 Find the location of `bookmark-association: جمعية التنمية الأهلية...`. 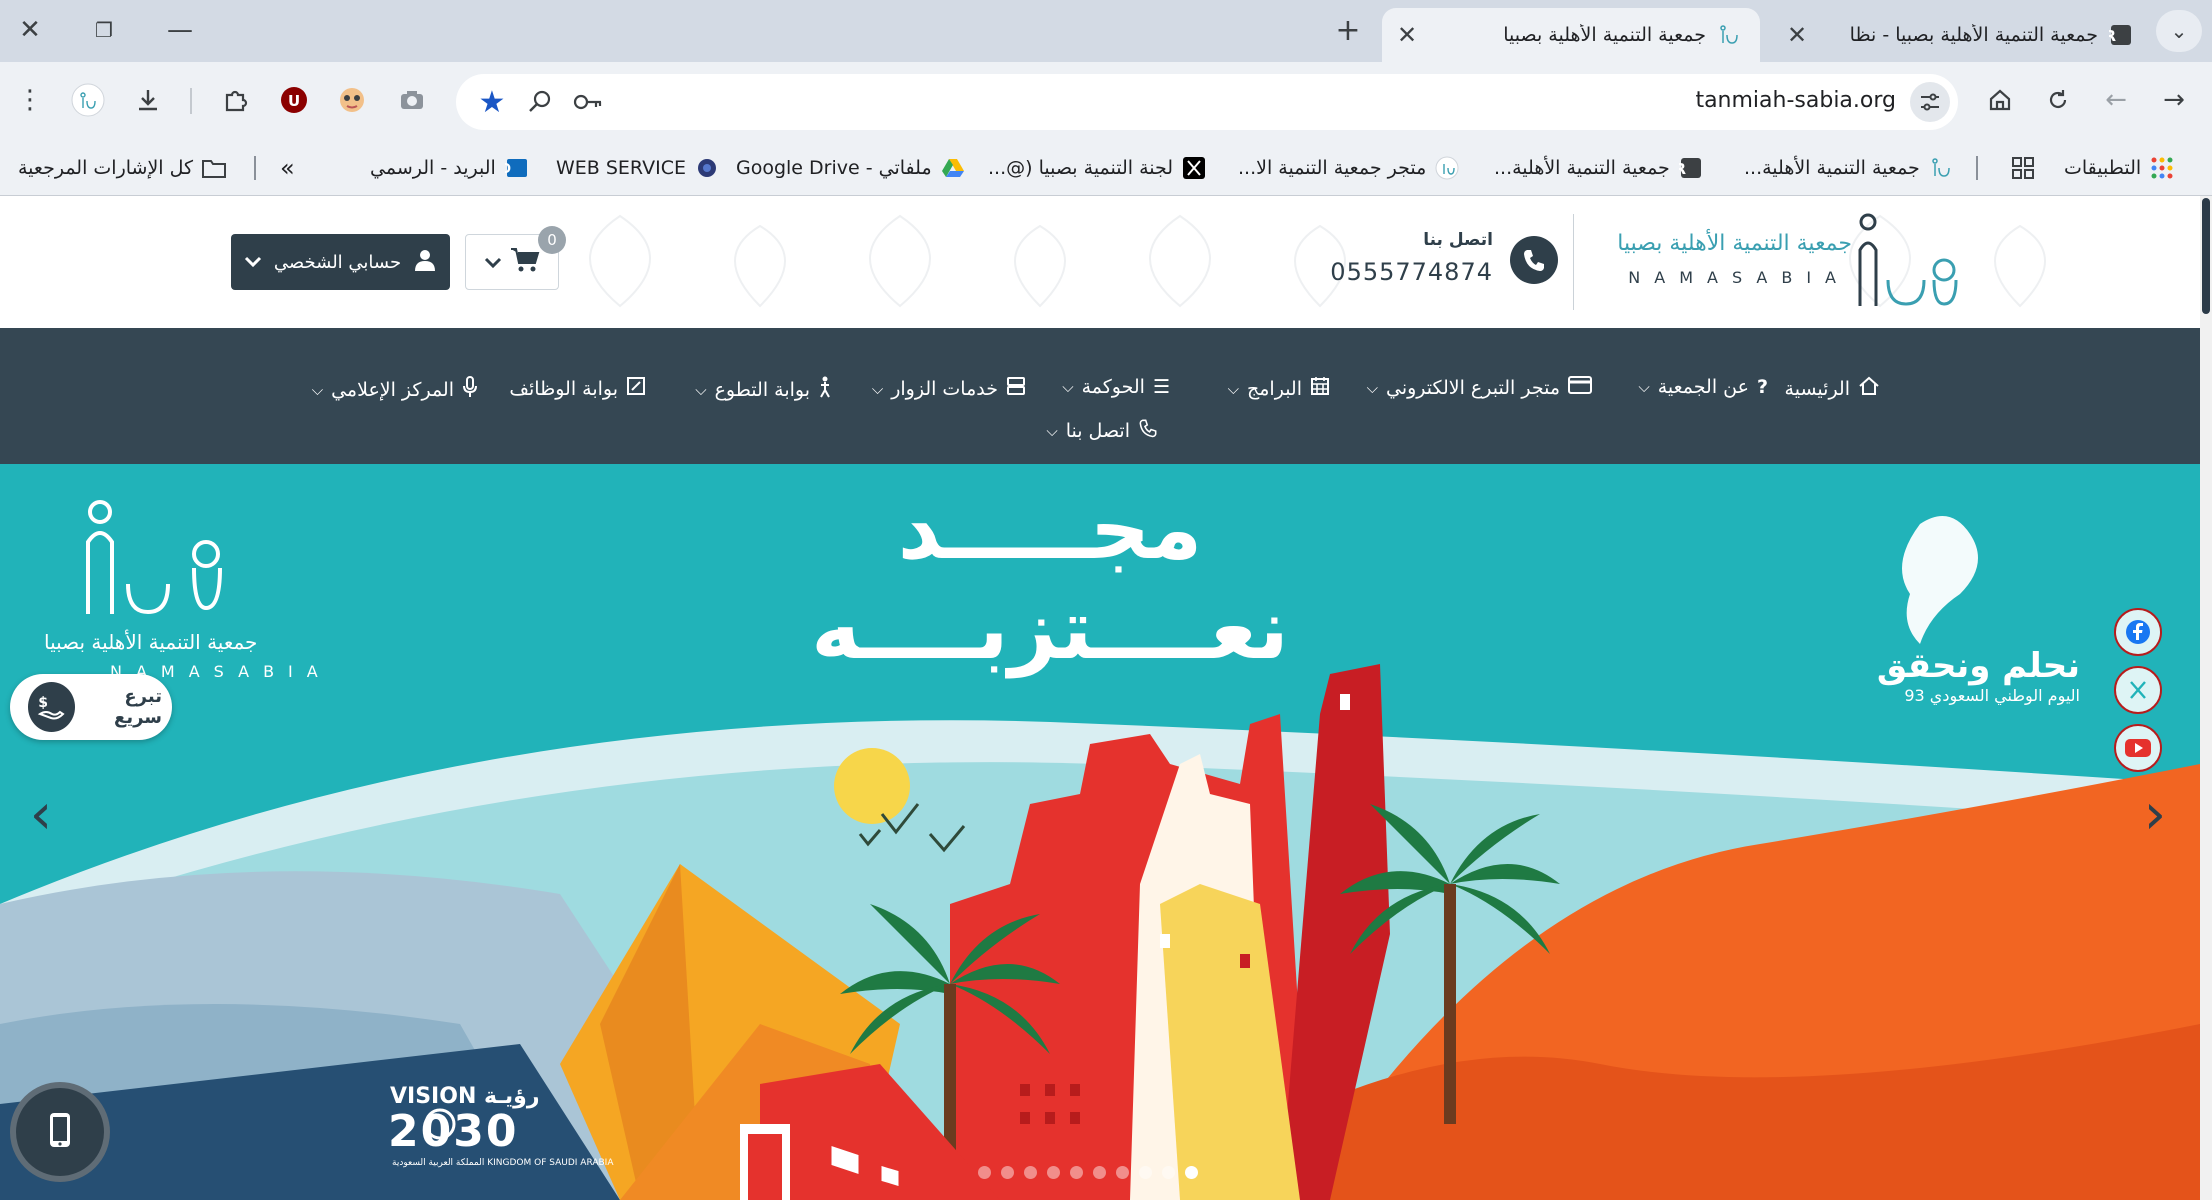

bookmark-association: جمعية التنمية الأهلية... is located at coordinates (1849, 168).